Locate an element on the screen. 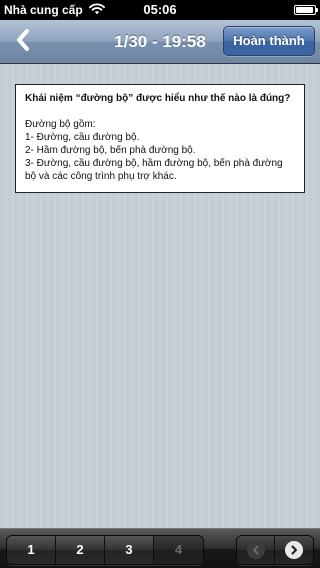 Image resolution: width=320 pixels, height=568 pixels. answer-option-1: 1- Đường, cầu đường bộ. is located at coordinates (160, 137).